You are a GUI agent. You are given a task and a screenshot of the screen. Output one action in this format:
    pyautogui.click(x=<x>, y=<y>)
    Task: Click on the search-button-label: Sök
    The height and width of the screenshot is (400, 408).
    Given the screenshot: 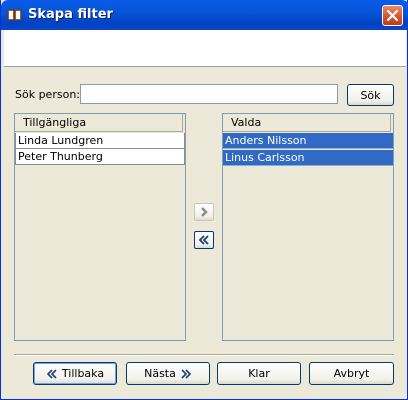 What is the action you would take?
    pyautogui.click(x=370, y=95)
    